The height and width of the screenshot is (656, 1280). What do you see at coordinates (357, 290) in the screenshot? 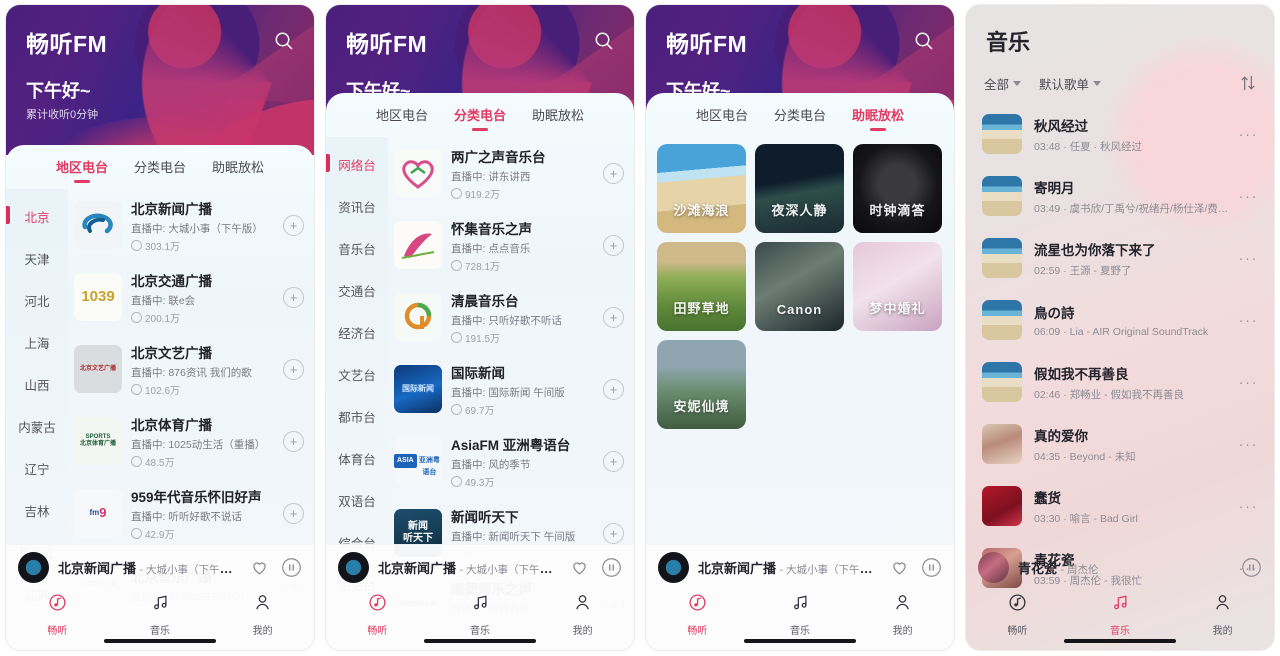
I see `sidebar-item-category: 交通台` at bounding box center [357, 290].